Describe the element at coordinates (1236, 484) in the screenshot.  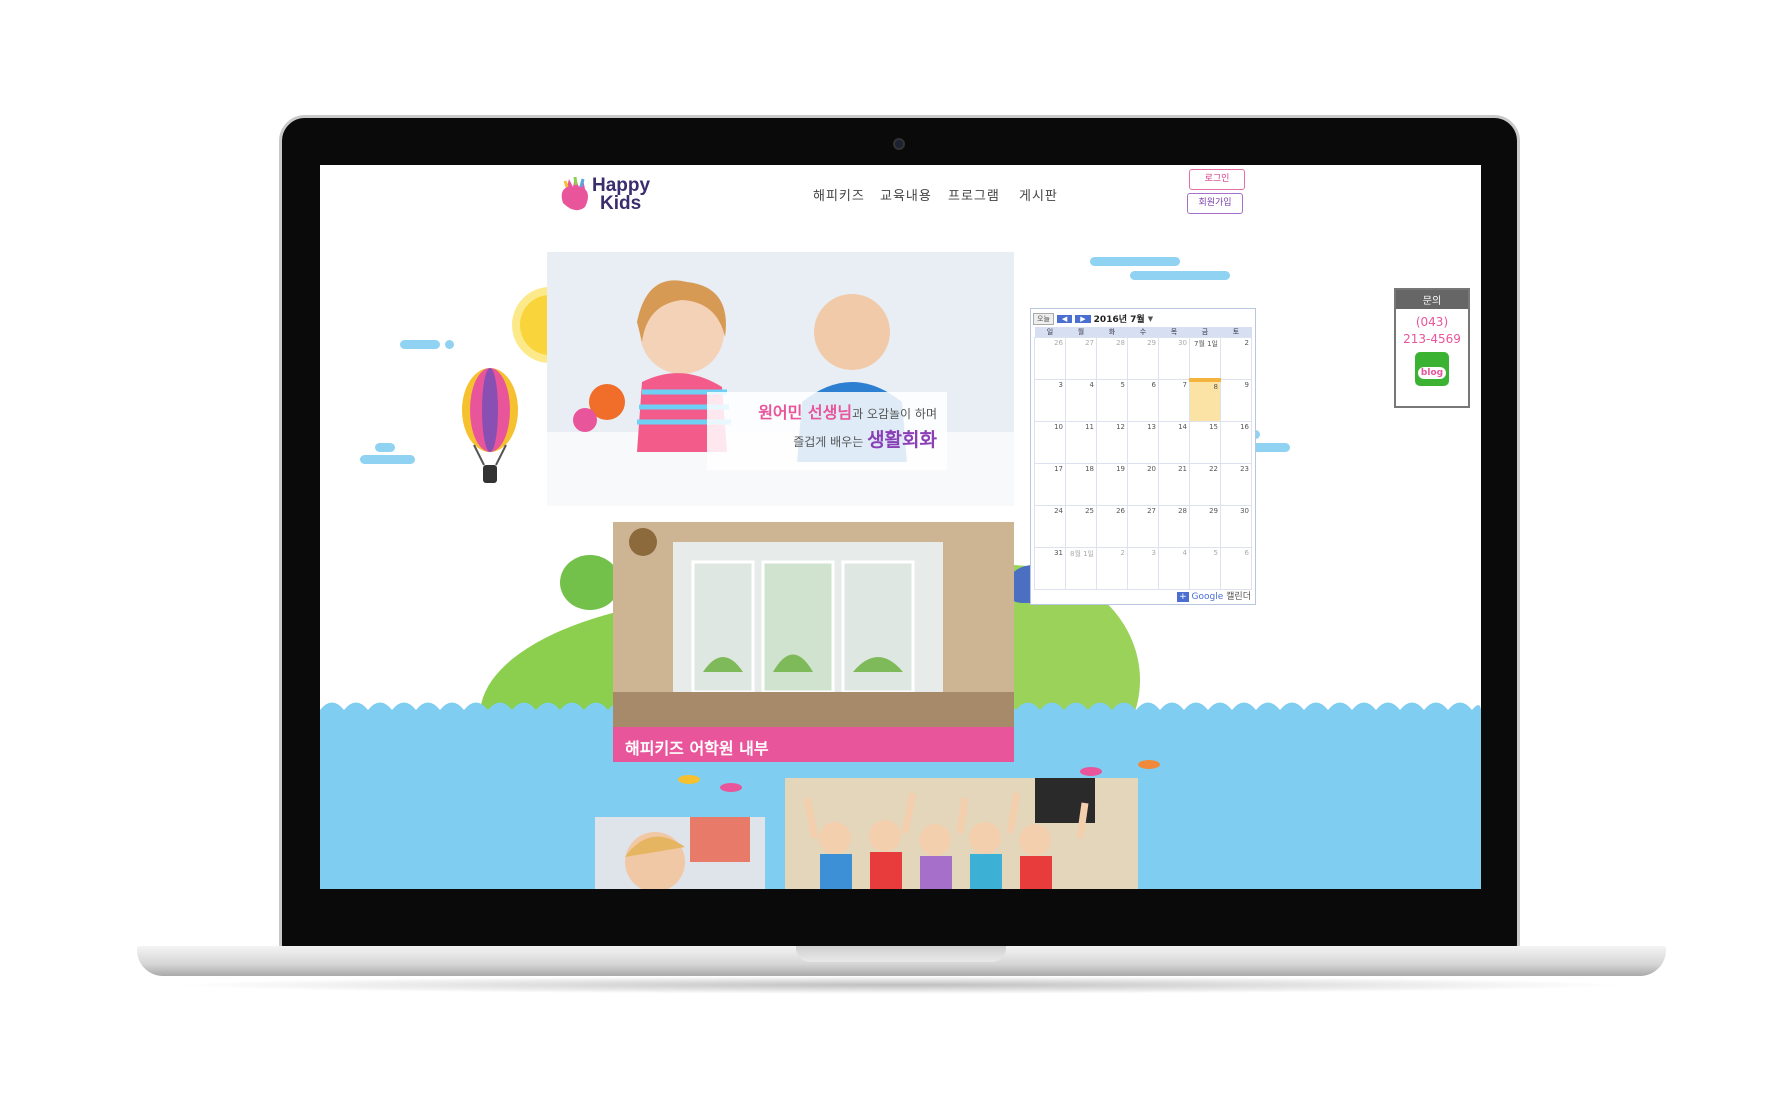
I see `calendar-day-cell: 23` at that location.